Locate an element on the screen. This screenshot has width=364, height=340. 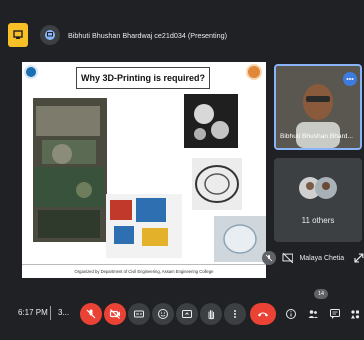
meeting-clock: 6:17 PM is located at coordinates (33, 312).